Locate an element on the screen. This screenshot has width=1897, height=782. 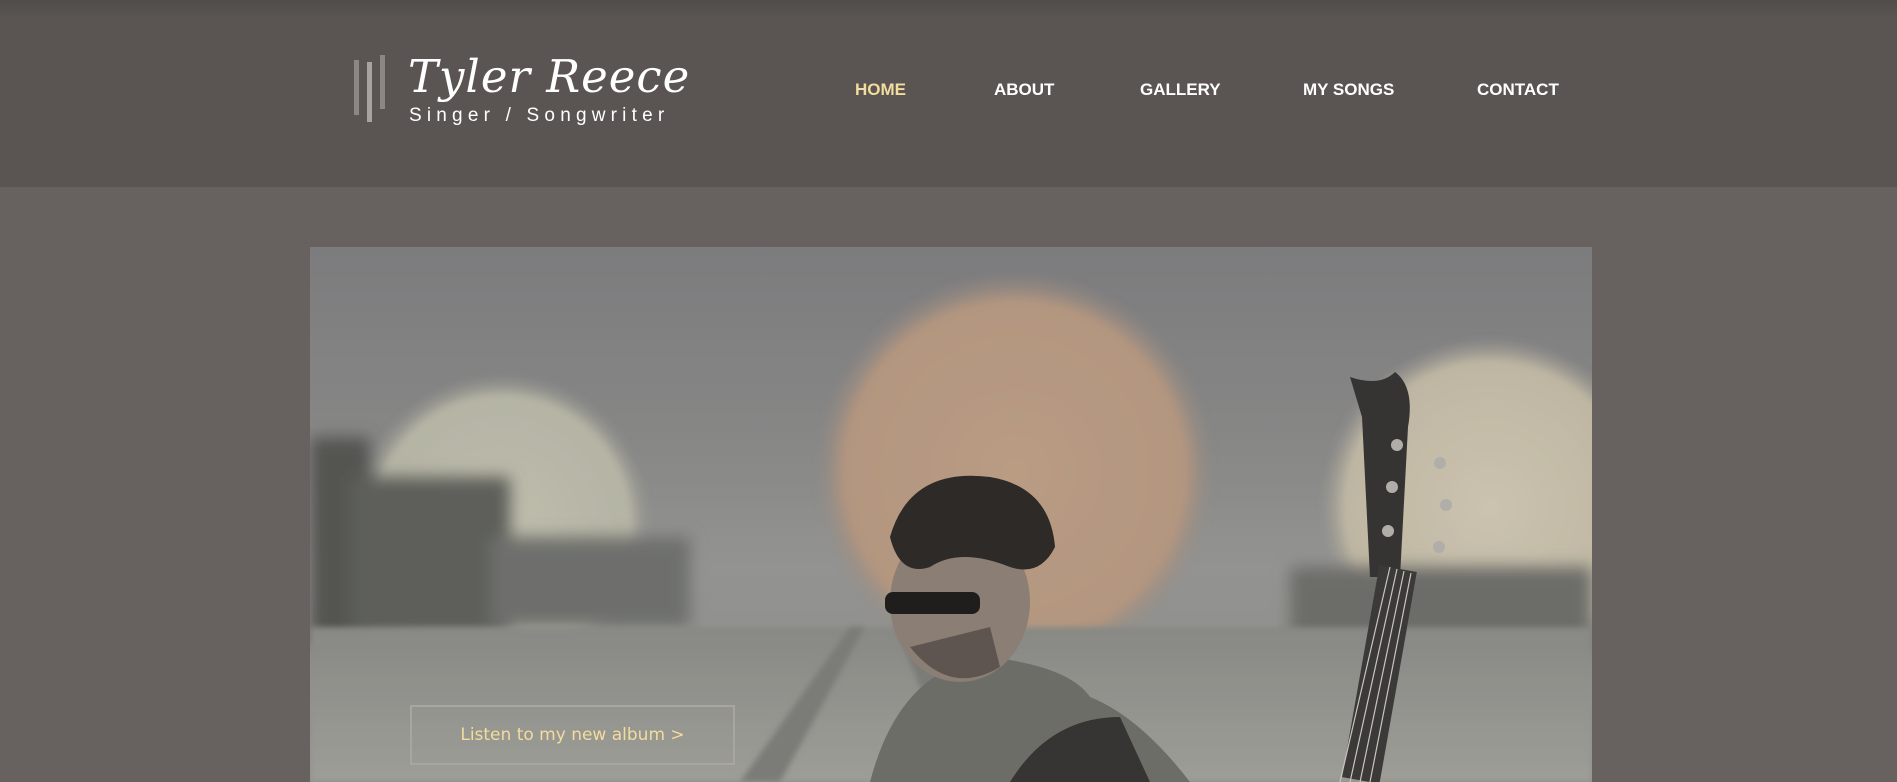
listen-new-album-button: Listen to my new album > is located at coordinates (572, 735).